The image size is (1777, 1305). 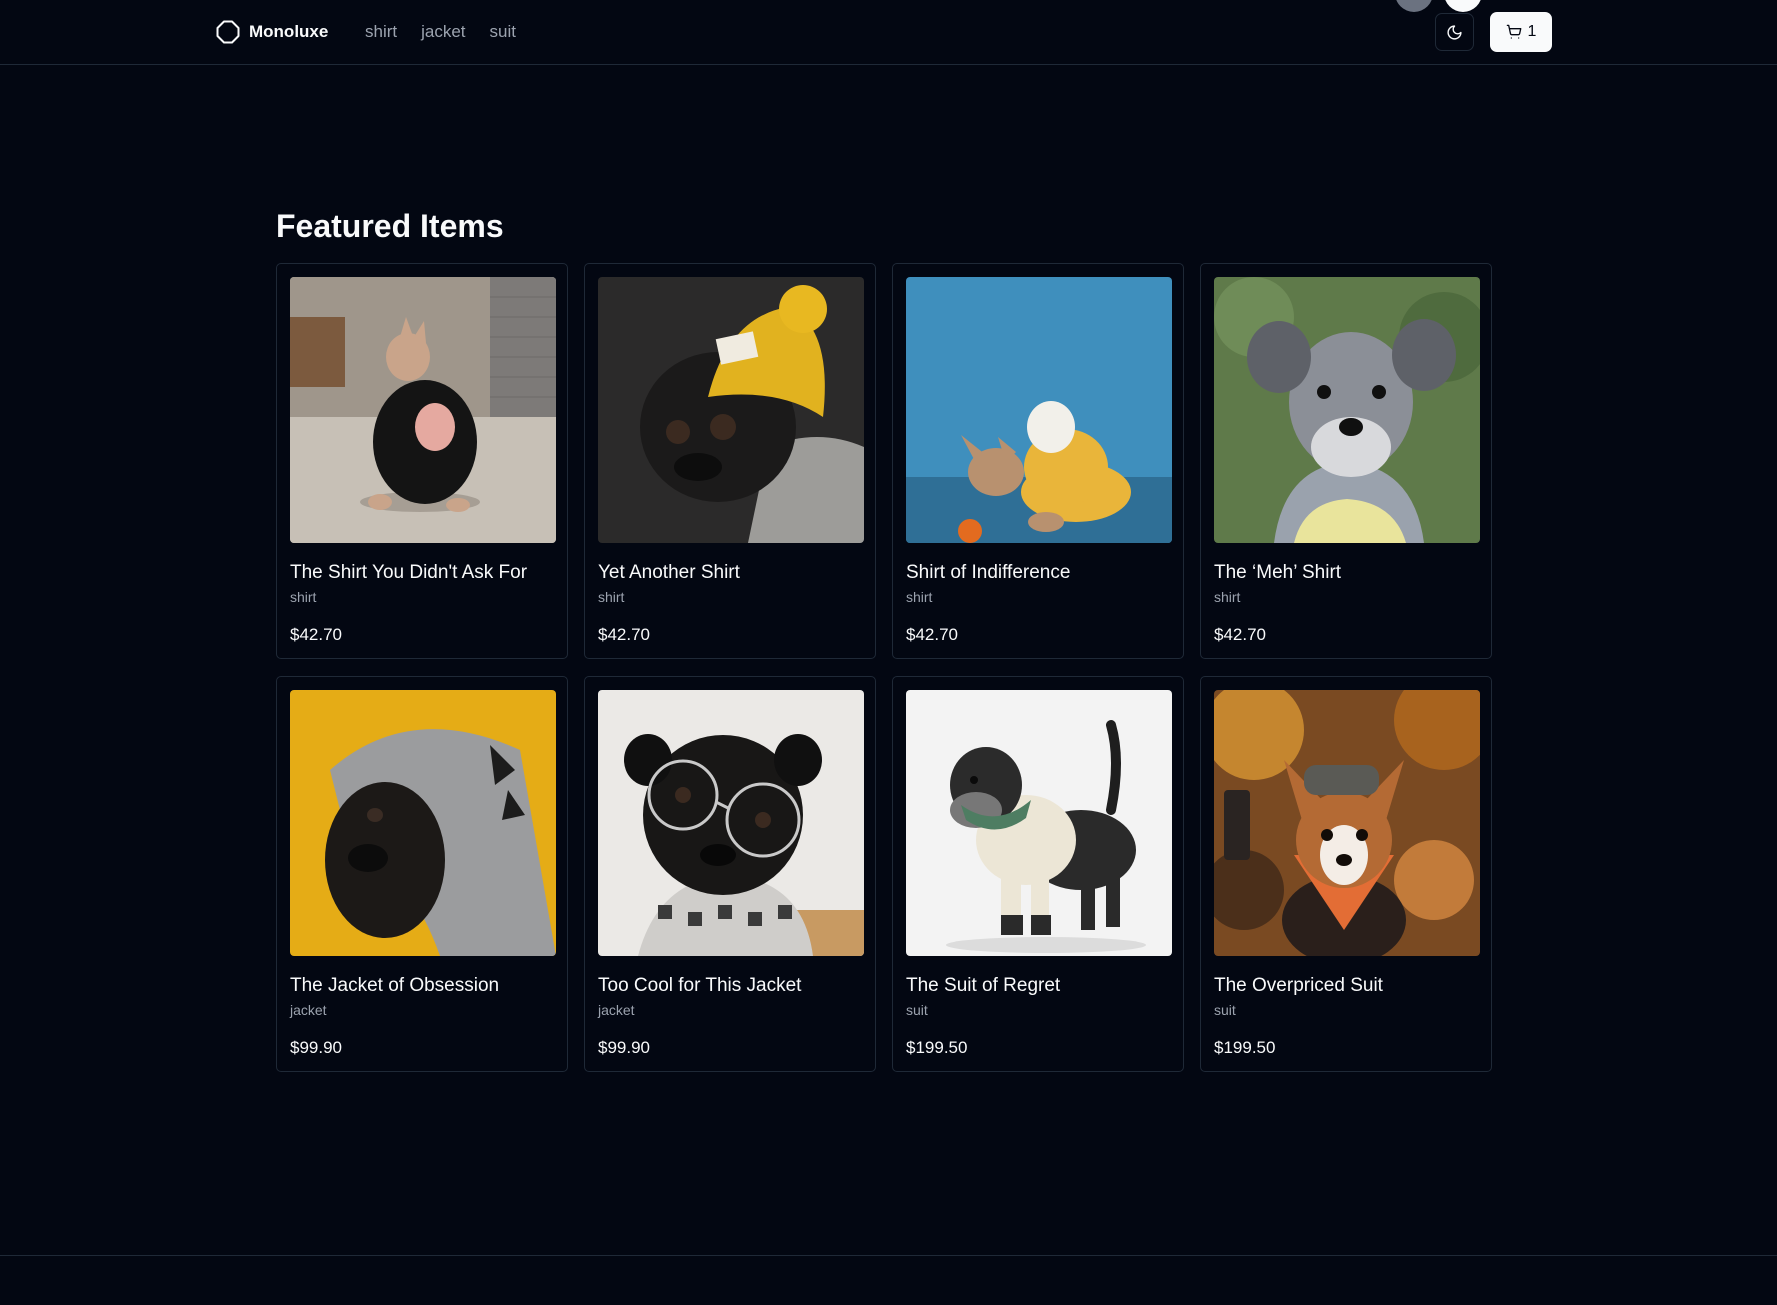 I want to click on product-card: Yet Another Shirt shirt $42.70, so click(x=730, y=461).